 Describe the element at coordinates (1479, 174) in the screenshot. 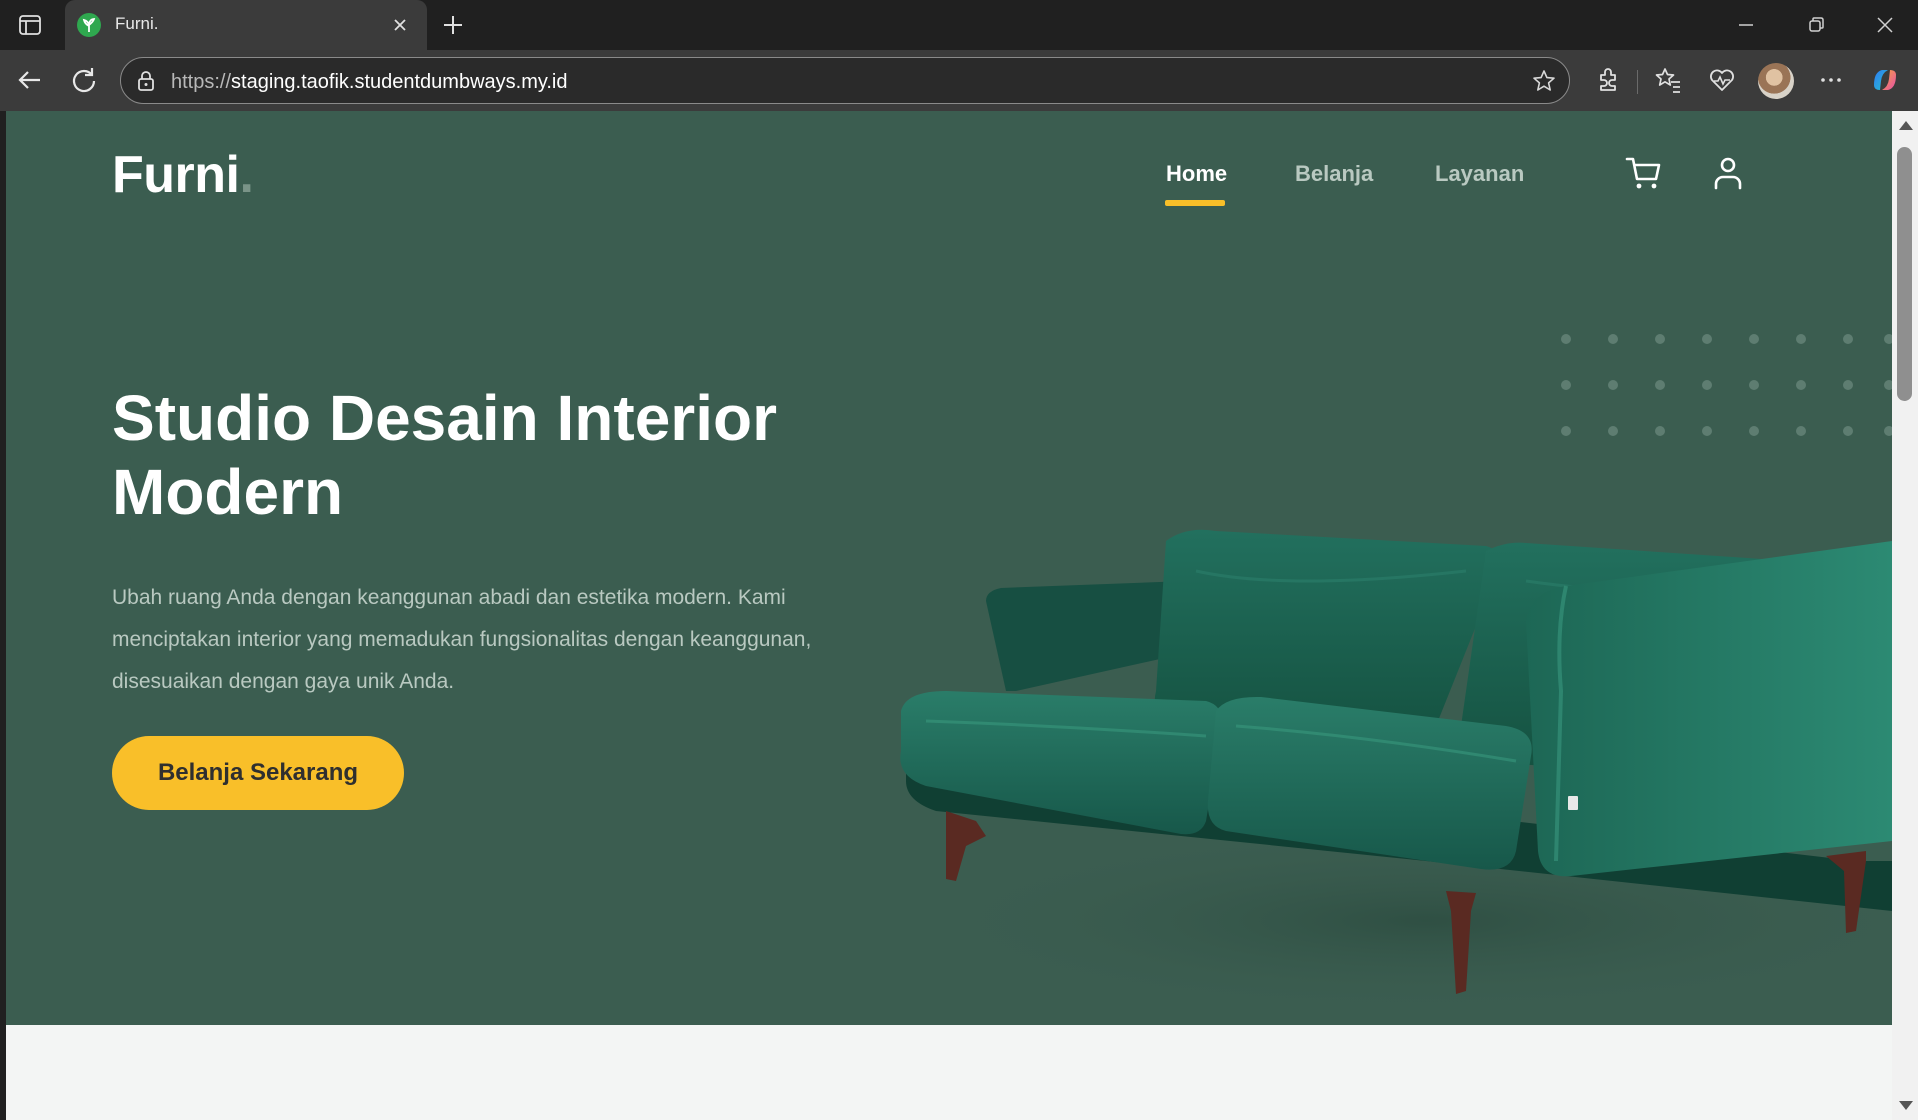

I see `nav-link-layanan: Layanan` at that location.